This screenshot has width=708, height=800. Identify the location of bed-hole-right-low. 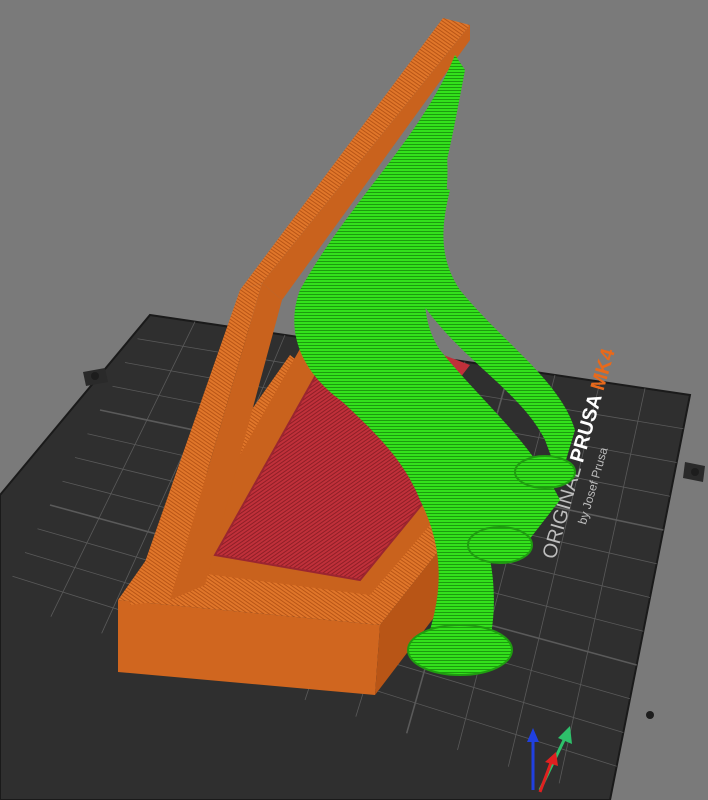
(650, 715).